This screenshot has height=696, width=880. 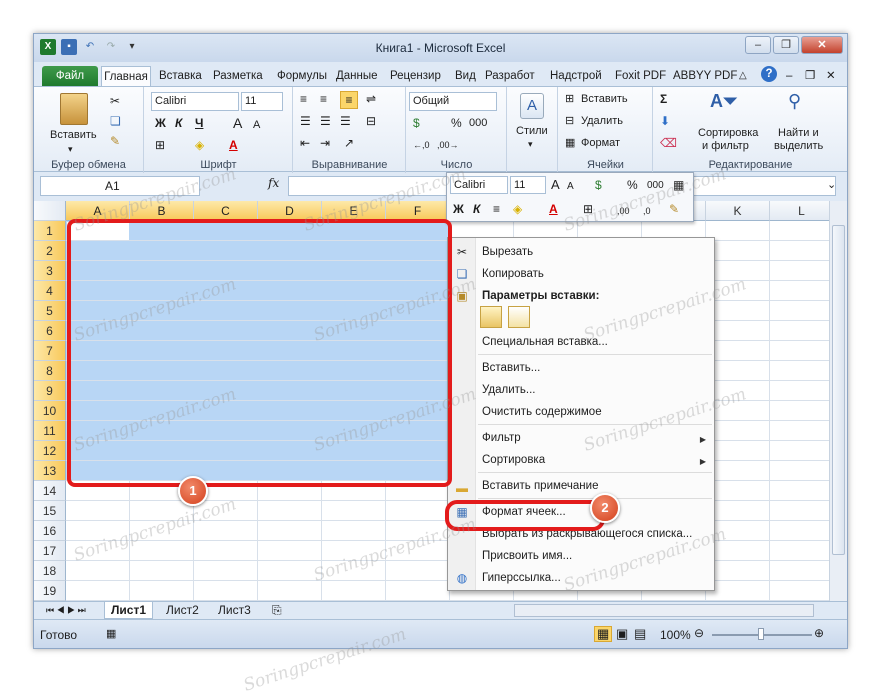 What do you see at coordinates (66, 610) in the screenshot?
I see `sheet-nav-icons: ⏮ ◀ ▶ ⏭` at bounding box center [66, 610].